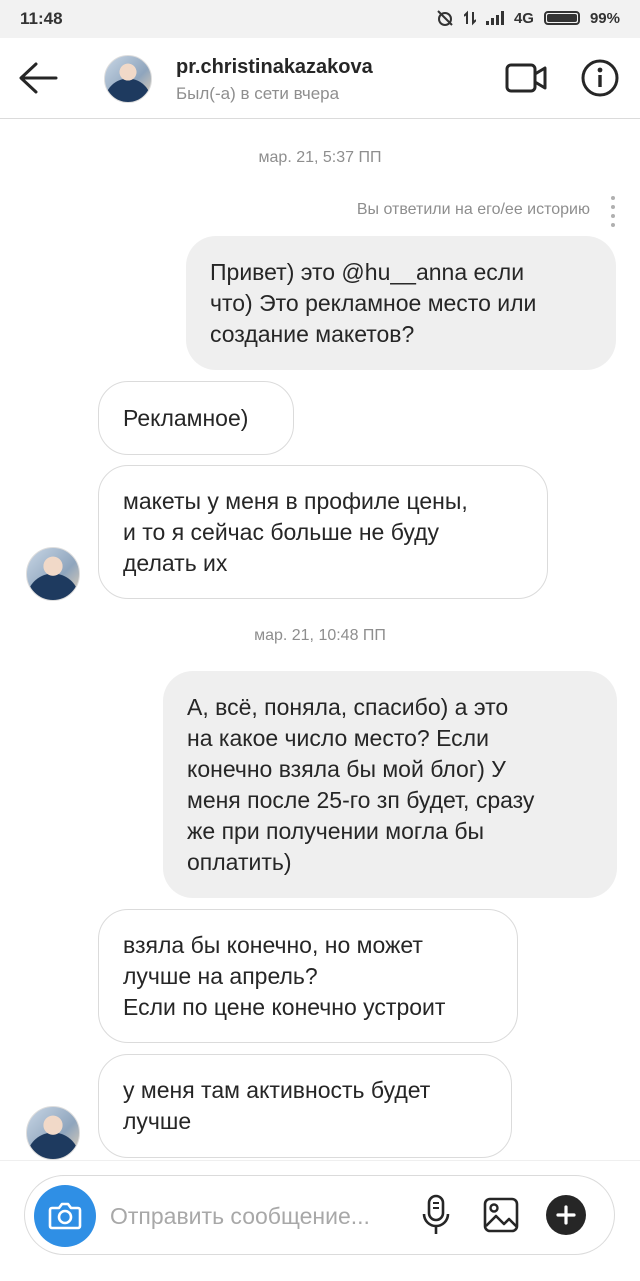 The height and width of the screenshot is (1281, 640). What do you see at coordinates (320, 157) in the screenshot?
I see `timestamp: мар. 21, 5:37 ПП` at bounding box center [320, 157].